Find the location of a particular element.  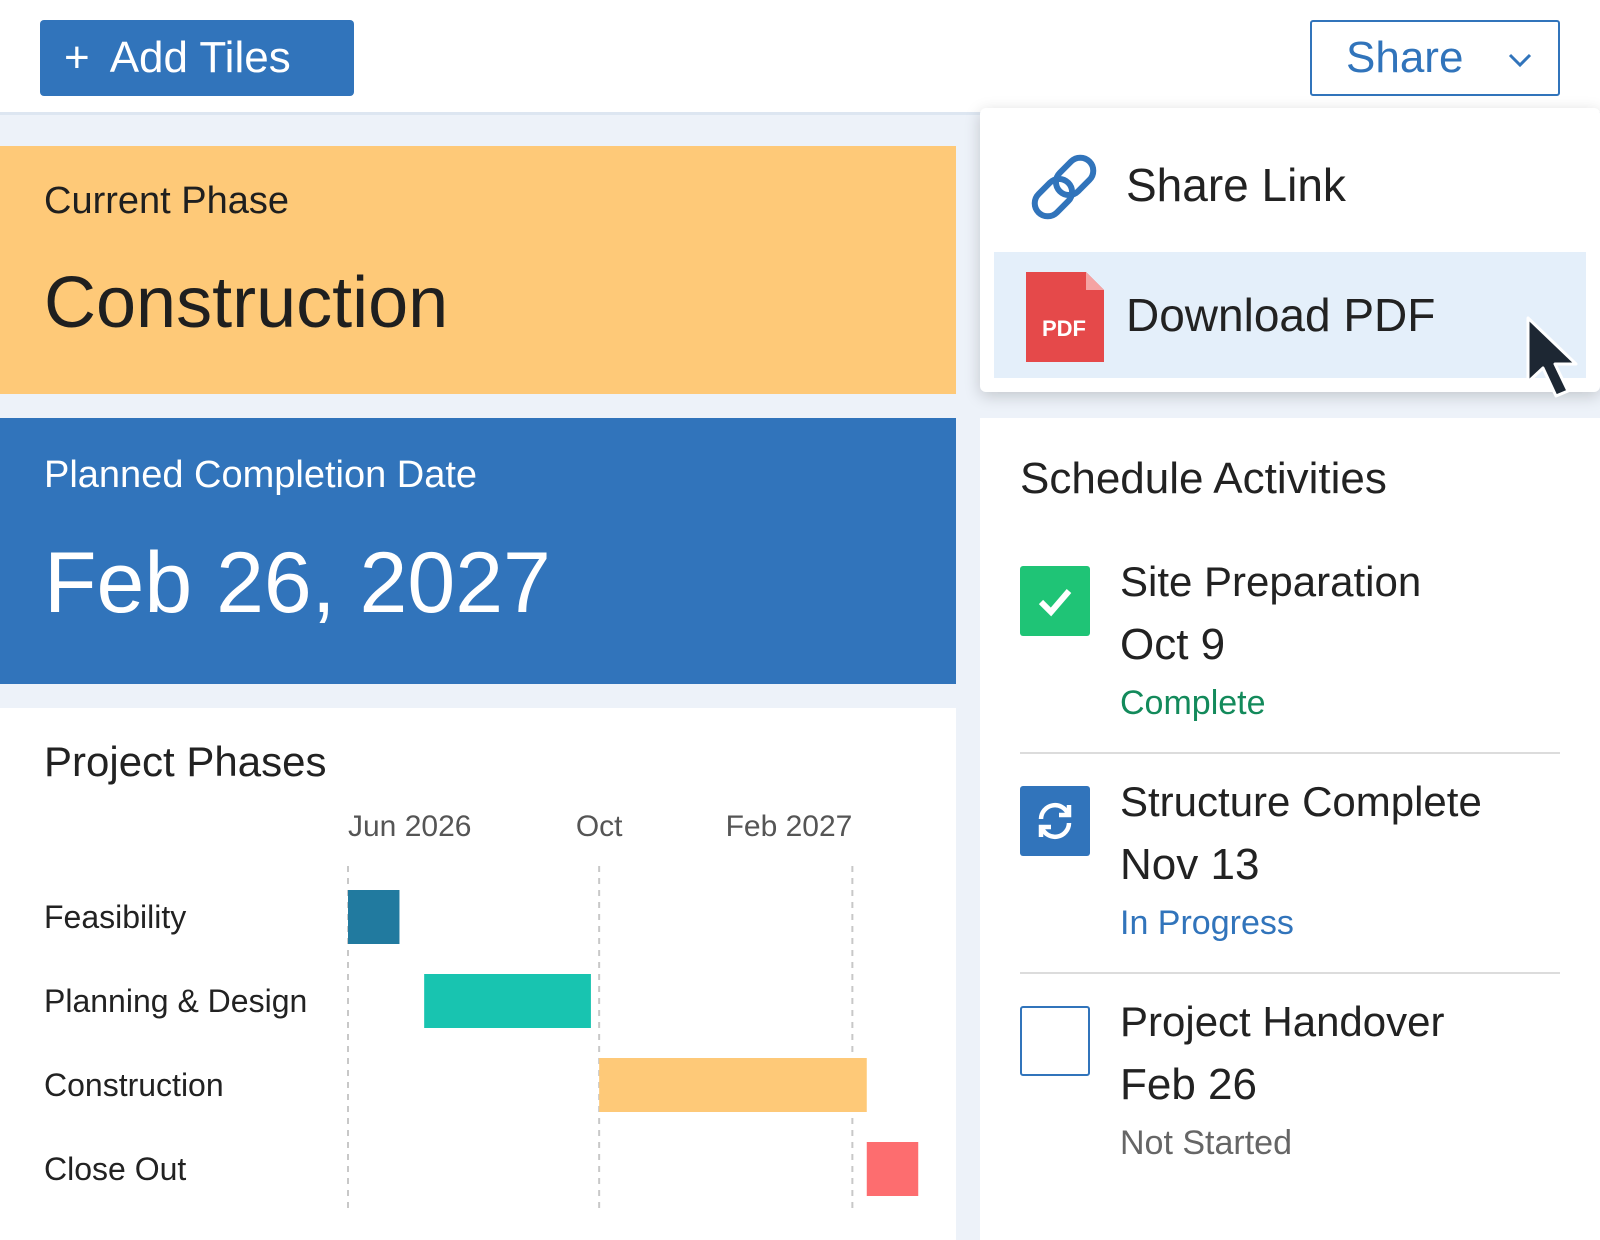

share-link-label: Share Link is located at coordinates (1236, 185).